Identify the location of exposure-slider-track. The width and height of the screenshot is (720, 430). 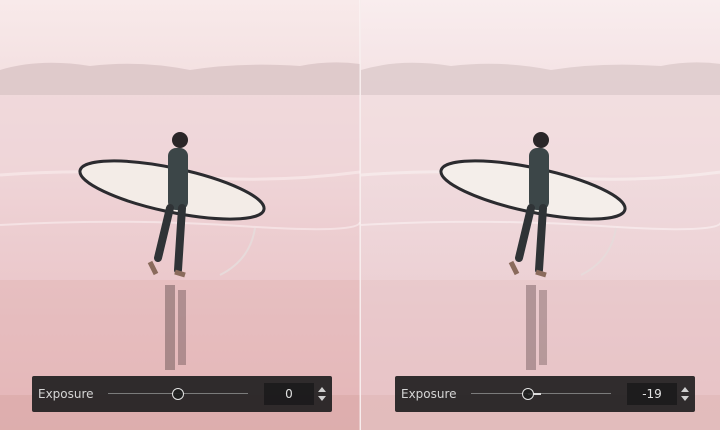
(541, 393).